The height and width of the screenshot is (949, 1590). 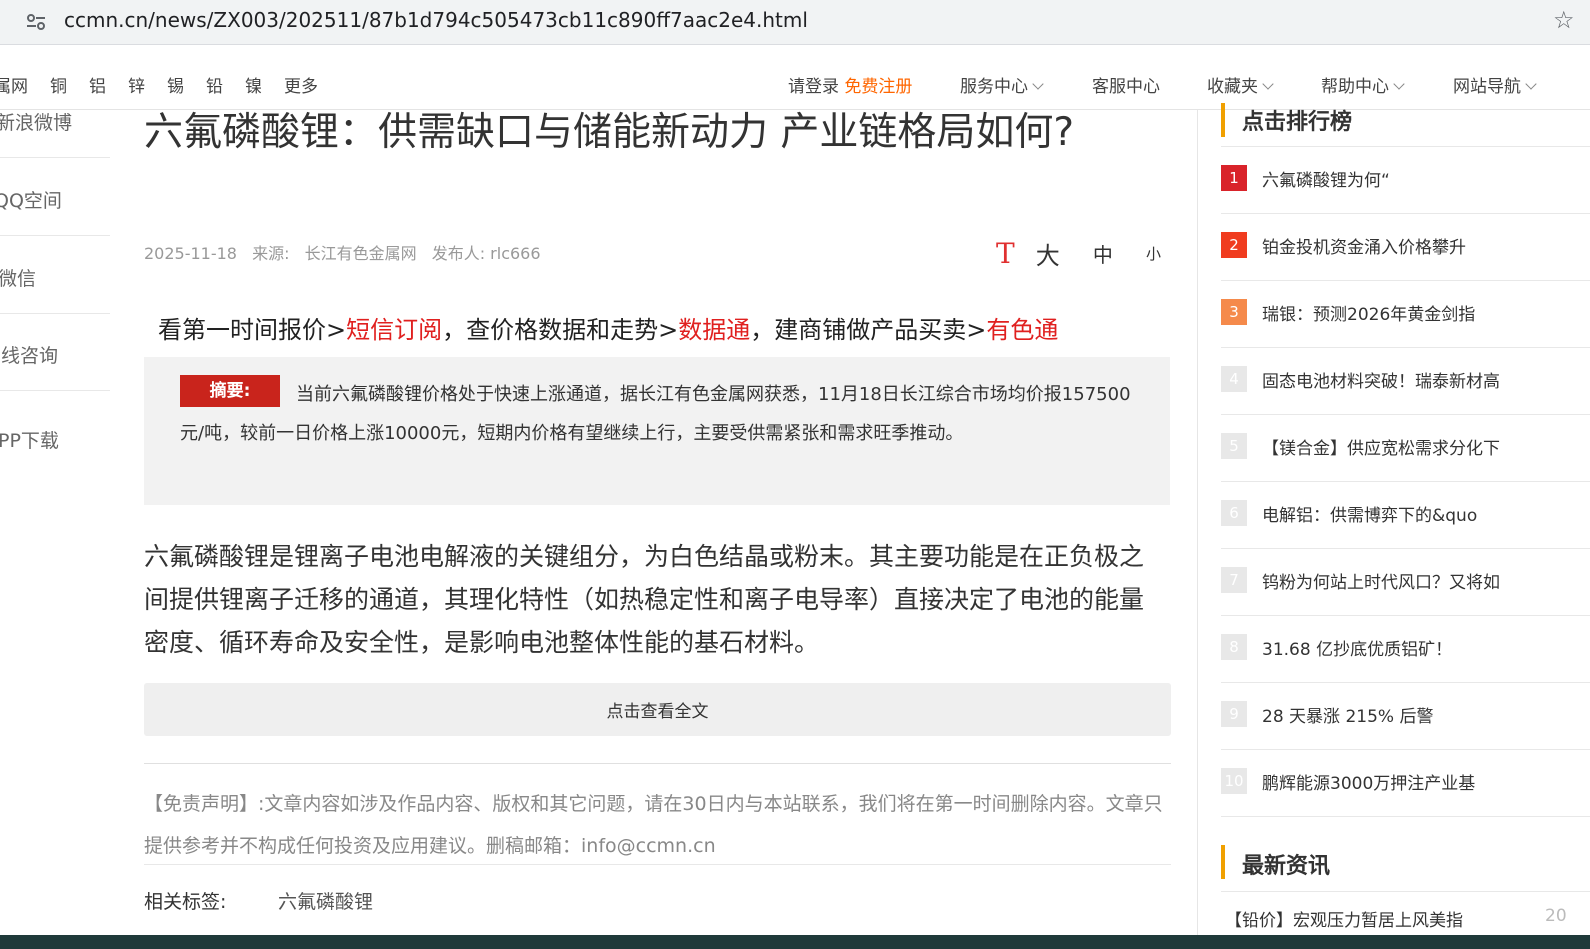 I want to click on article-source: 长江有色金属网, so click(x=360, y=253).